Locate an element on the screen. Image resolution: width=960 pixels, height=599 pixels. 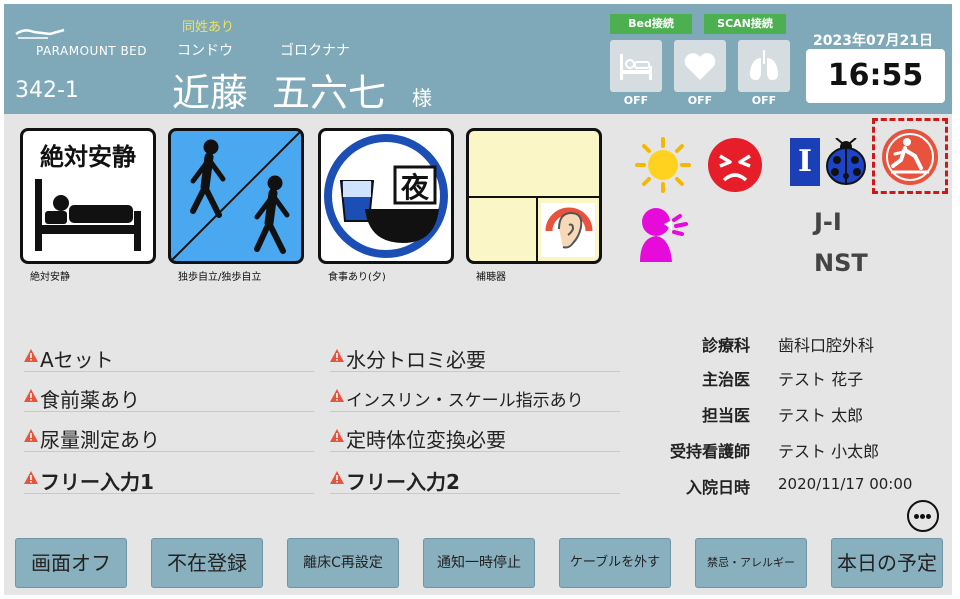
lungs-sensor-icon is located at coordinates (764, 65).